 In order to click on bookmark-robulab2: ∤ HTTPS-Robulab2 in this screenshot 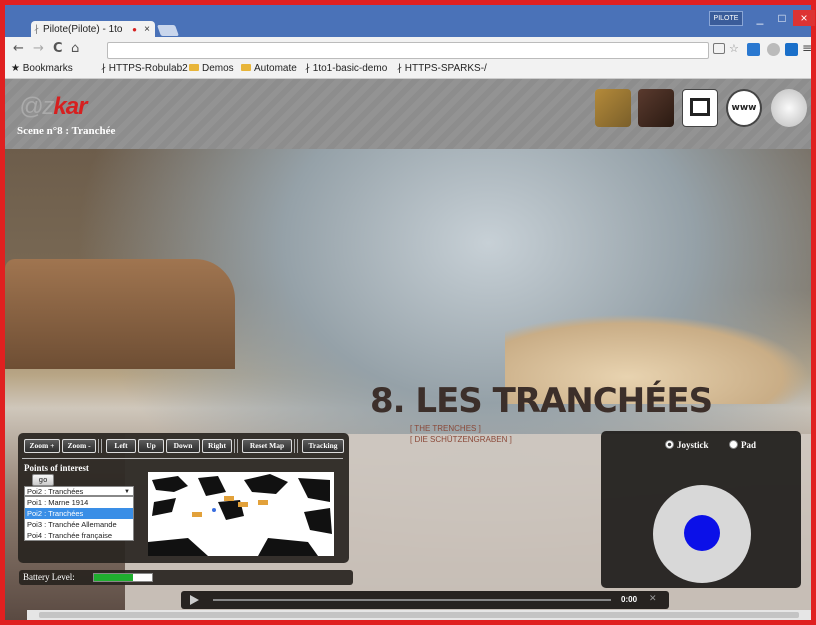, I will do `click(144, 68)`.